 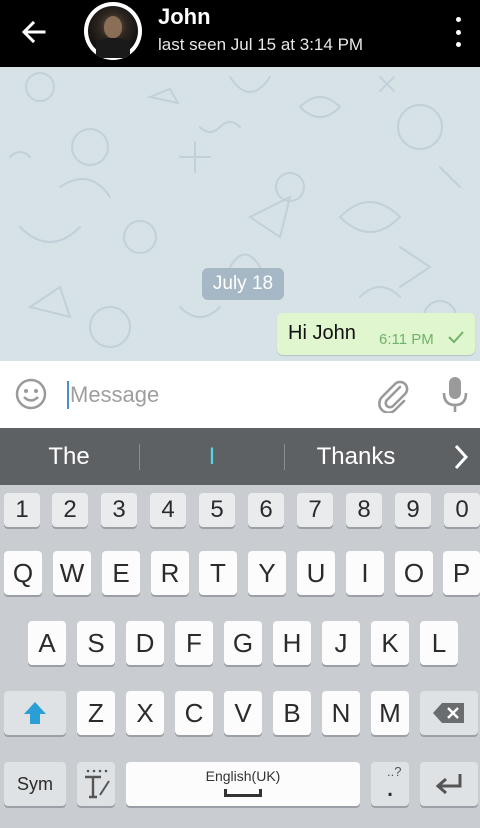 I want to click on outgoing-message-bubble: Hi John 6:11 PM, so click(x=376, y=334).